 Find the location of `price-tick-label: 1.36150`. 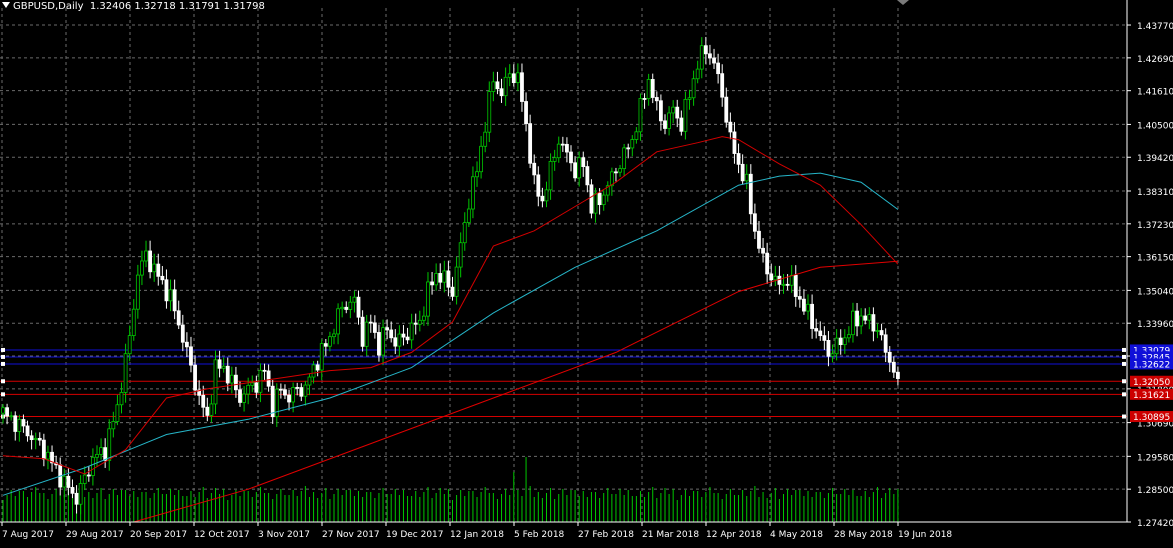

price-tick-label: 1.36150 is located at coordinates (1155, 259).